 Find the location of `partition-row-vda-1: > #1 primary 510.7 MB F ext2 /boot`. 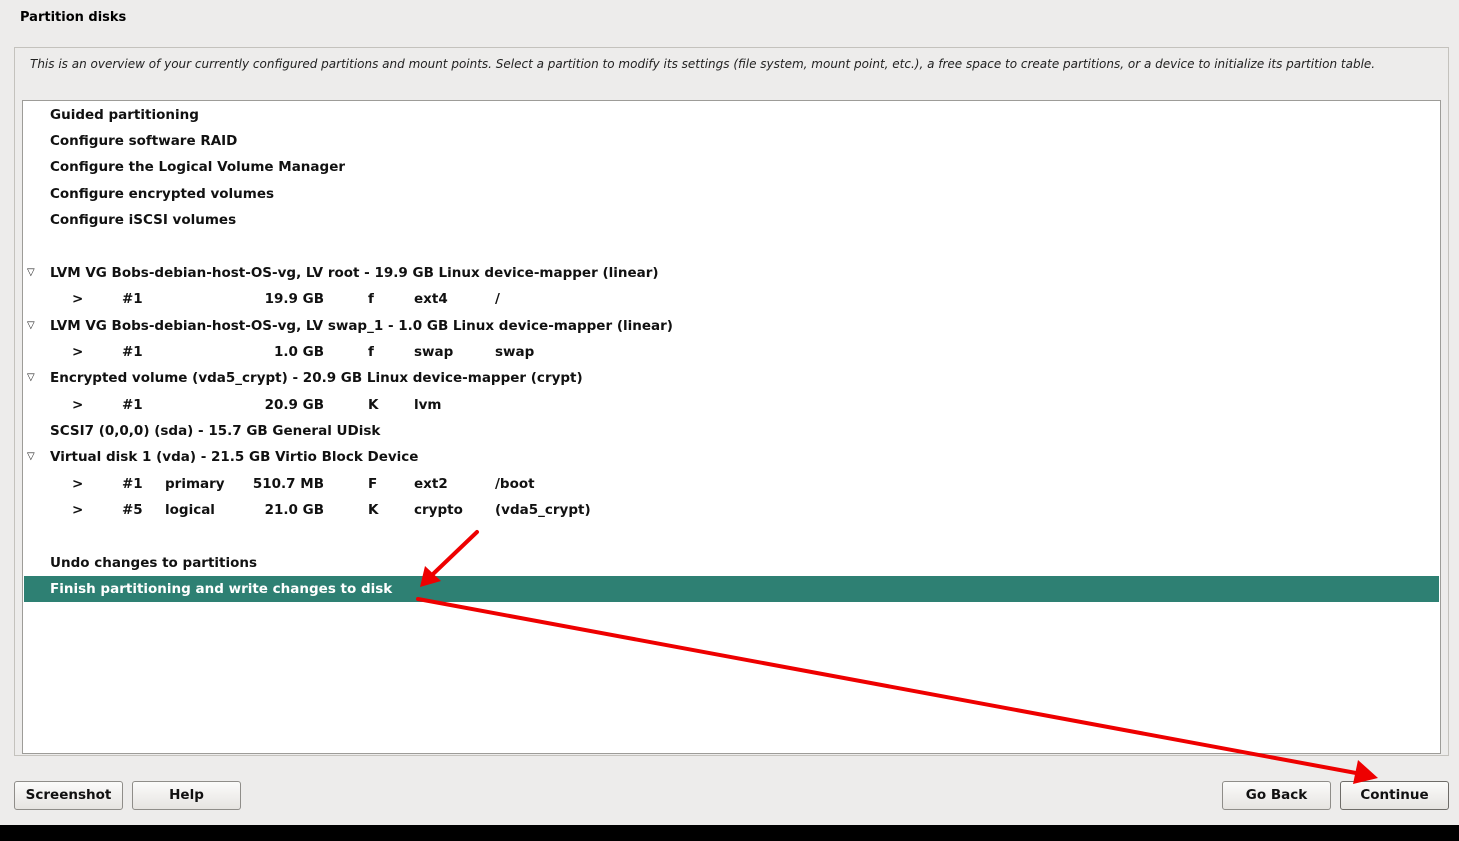

partition-row-vda-1: > #1 primary 510.7 MB F ext2 /boot is located at coordinates (731, 484).